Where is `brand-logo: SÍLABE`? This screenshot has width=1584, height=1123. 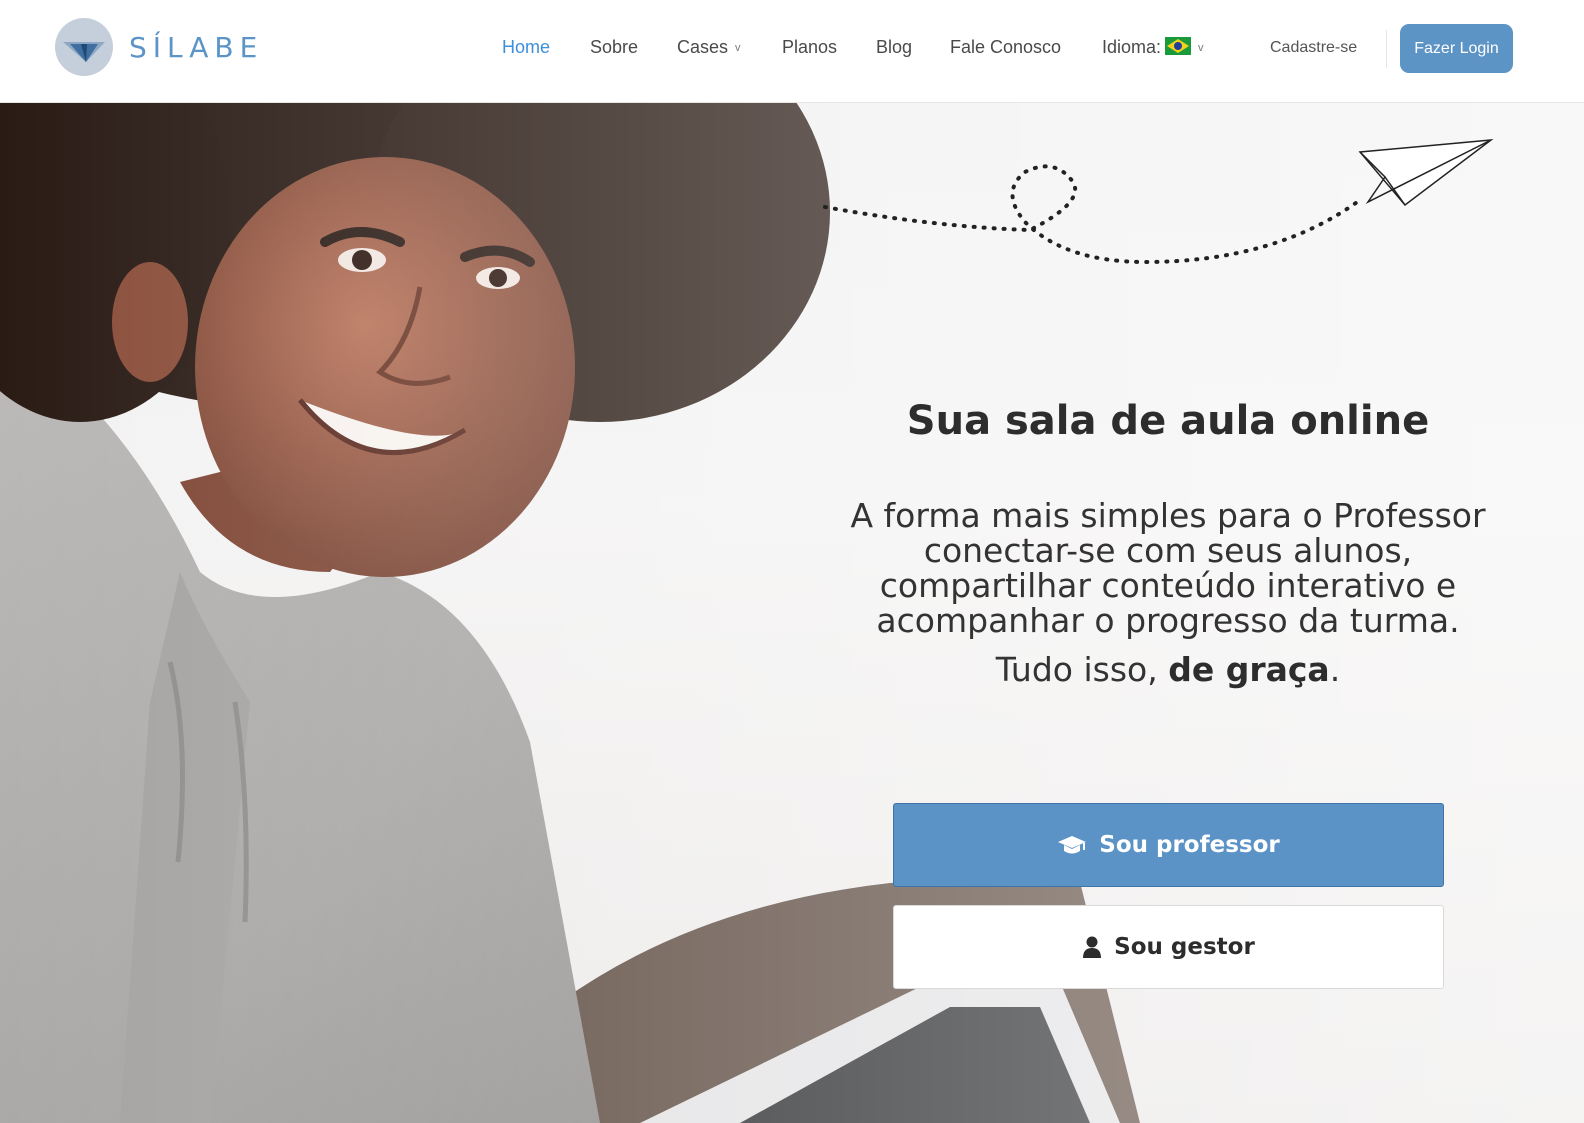 brand-logo: SÍLABE is located at coordinates (159, 47).